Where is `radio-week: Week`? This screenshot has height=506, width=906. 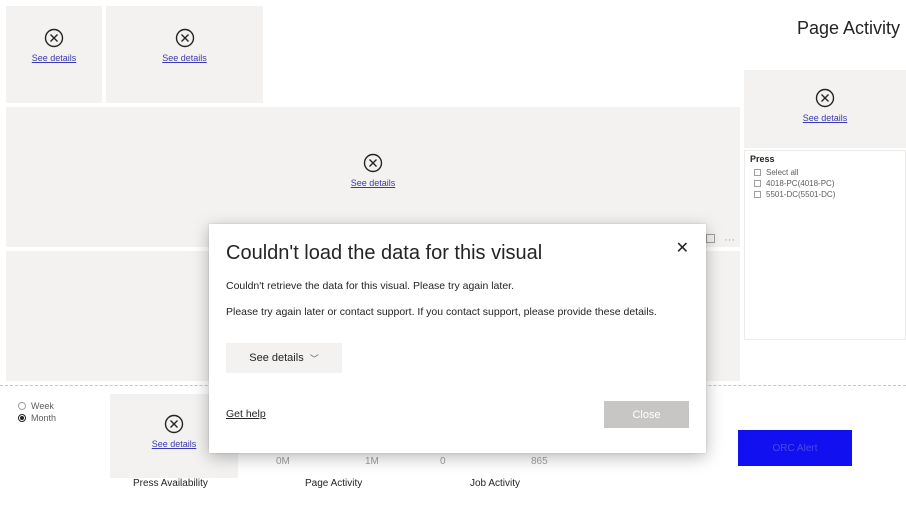
radio-week: Week is located at coordinates (37, 406).